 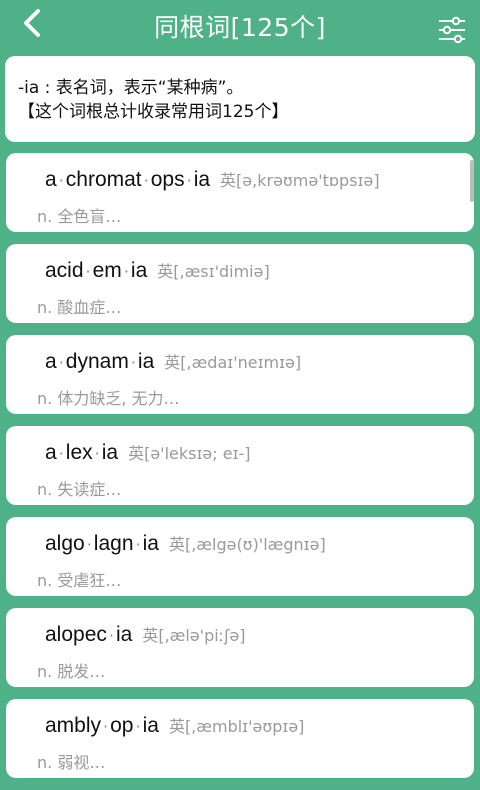 What do you see at coordinates (65, 543) in the screenshot?
I see `word-part: algo` at bounding box center [65, 543].